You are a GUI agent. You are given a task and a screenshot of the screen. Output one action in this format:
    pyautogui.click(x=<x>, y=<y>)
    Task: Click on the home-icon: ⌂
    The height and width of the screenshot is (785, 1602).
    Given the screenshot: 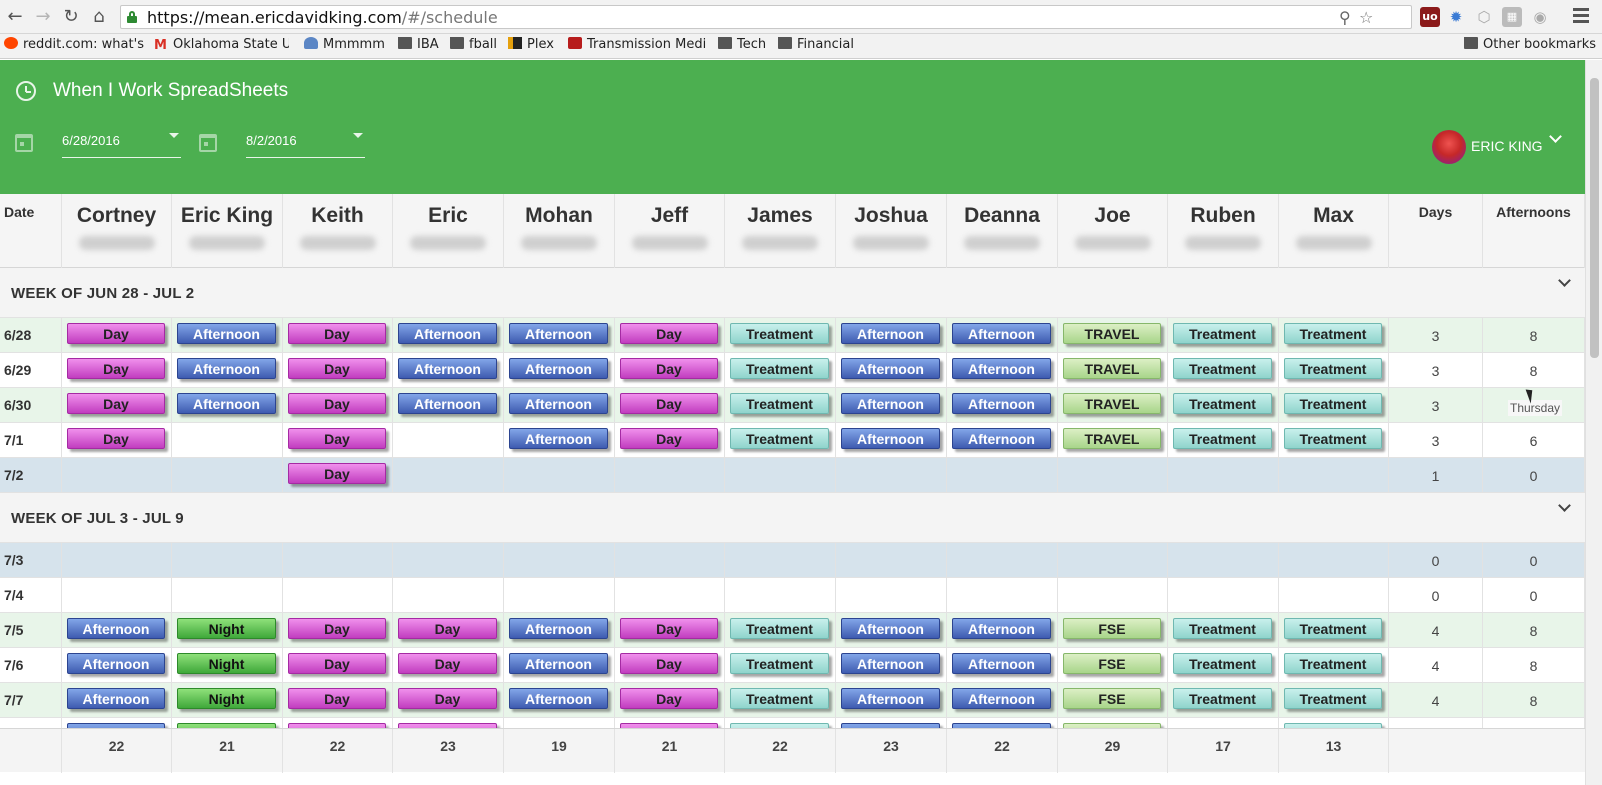 What is the action you would take?
    pyautogui.click(x=99, y=17)
    